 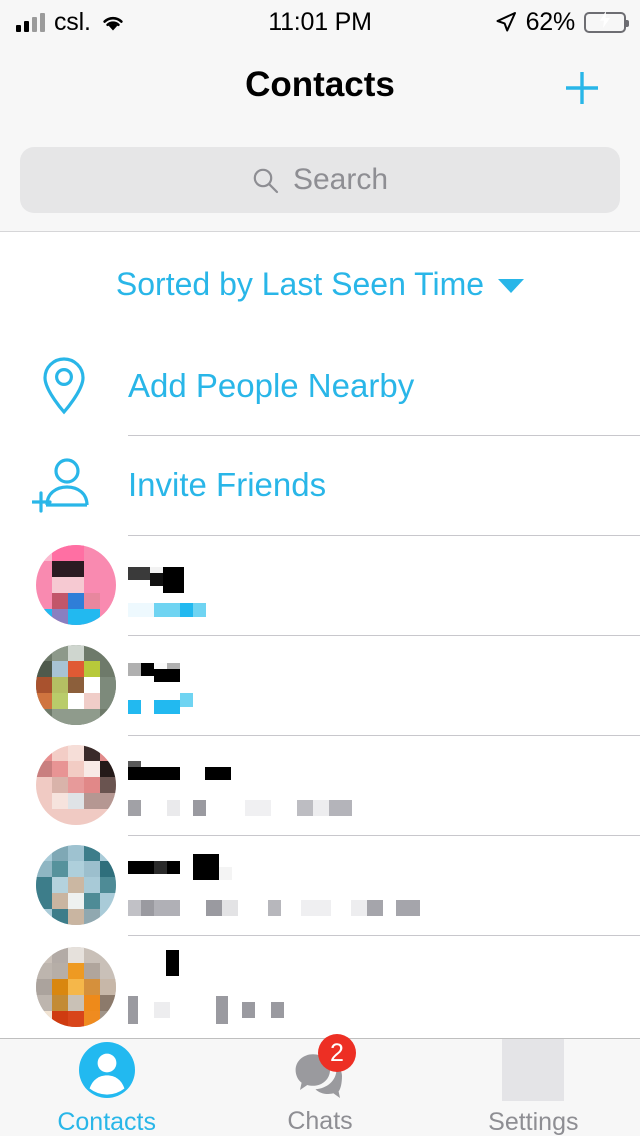 I want to click on status-bar-right: 62%, so click(x=562, y=22).